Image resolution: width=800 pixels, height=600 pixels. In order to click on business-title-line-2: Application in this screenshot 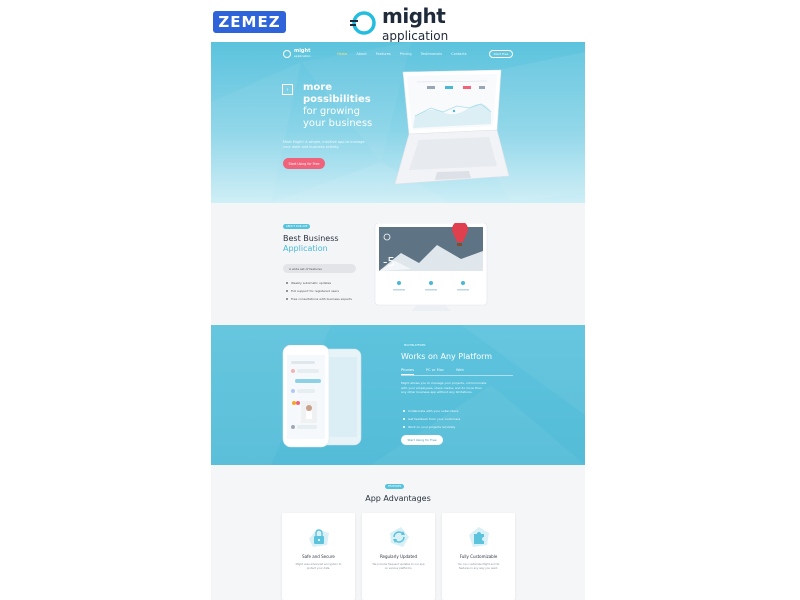, I will do `click(305, 248)`.